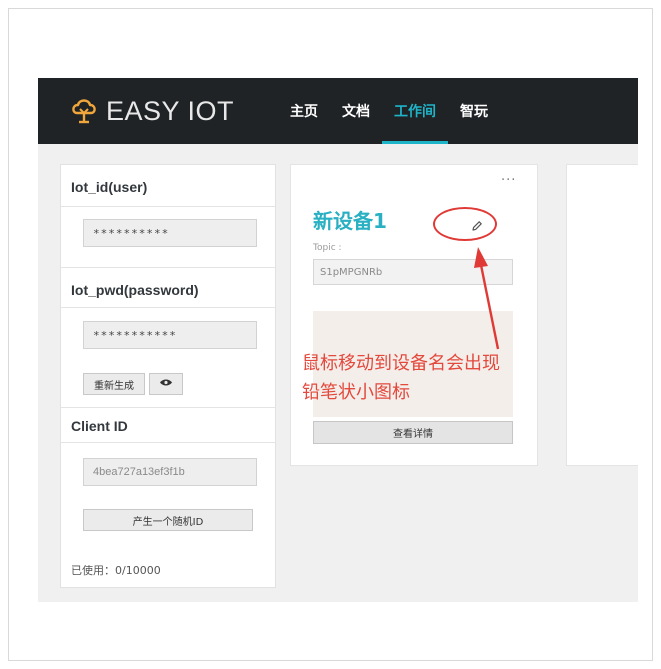 This screenshot has height=669, width=661. I want to click on cloud-bulb-icon, so click(84, 111).